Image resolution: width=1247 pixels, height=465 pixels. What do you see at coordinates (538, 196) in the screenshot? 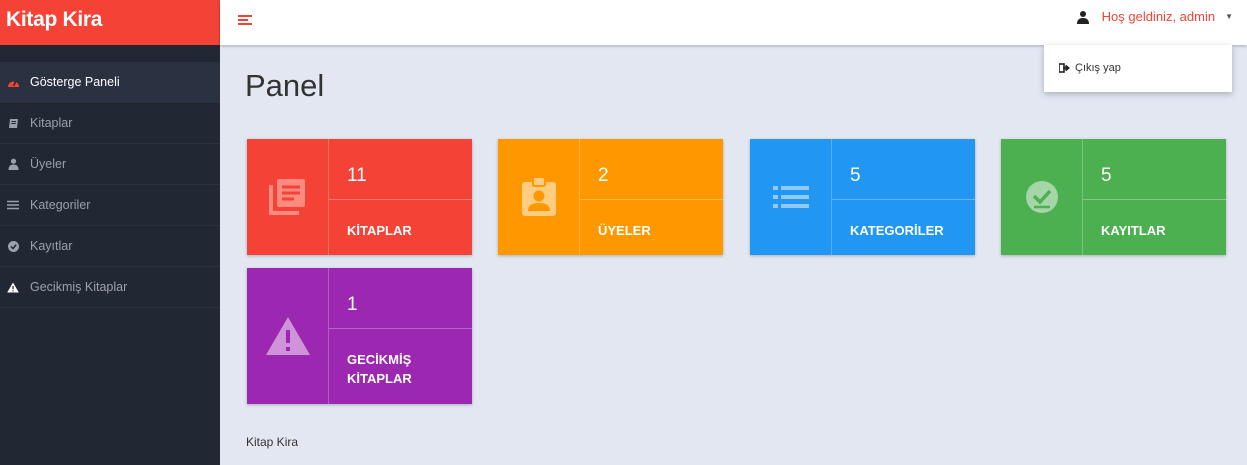
I see `badge-icon` at bounding box center [538, 196].